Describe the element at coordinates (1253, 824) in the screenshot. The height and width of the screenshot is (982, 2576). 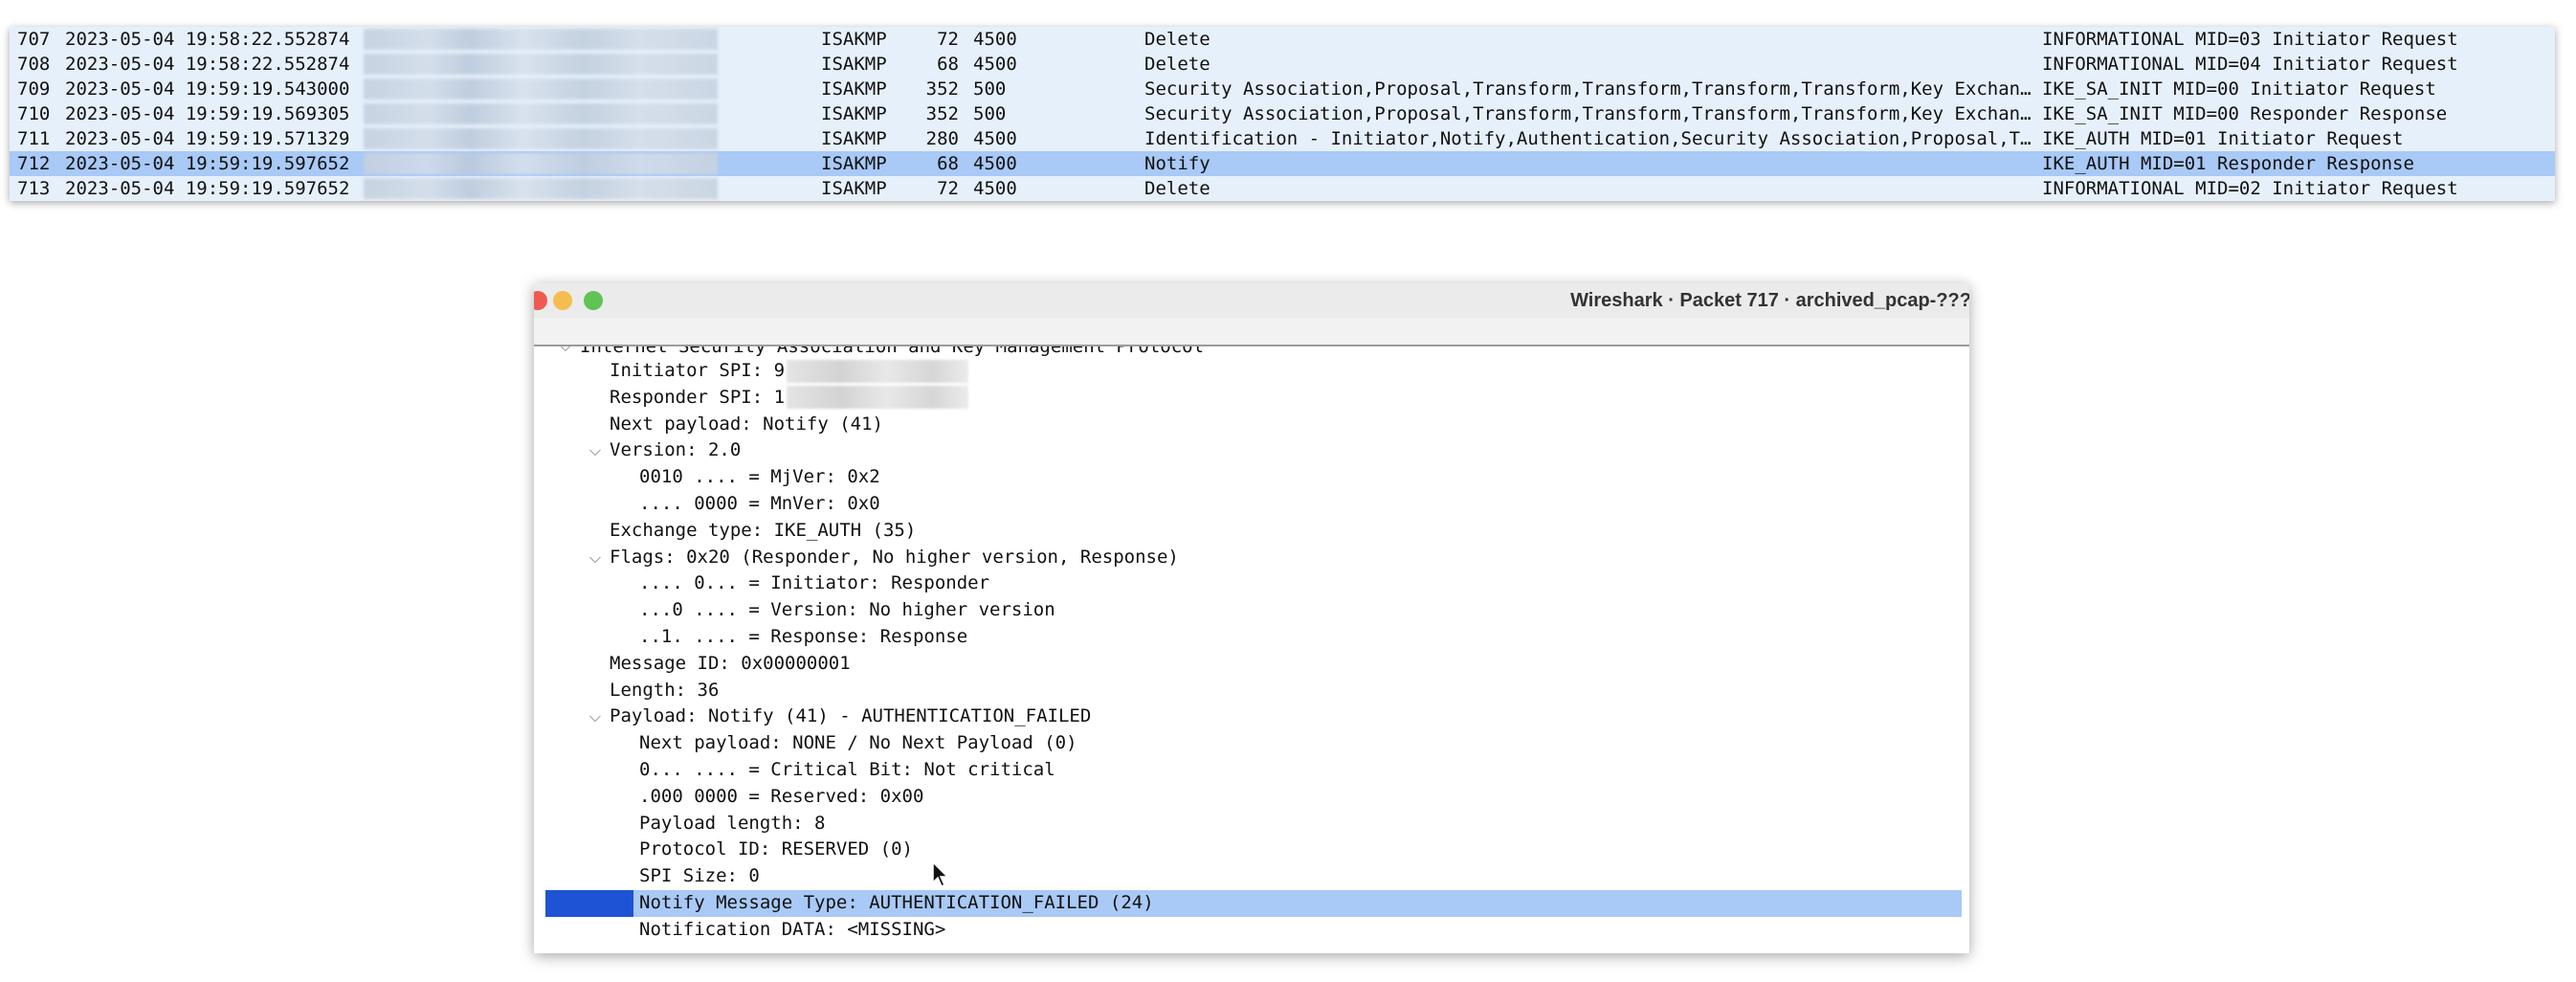
I see `tree-item: Payload length: 8` at that location.